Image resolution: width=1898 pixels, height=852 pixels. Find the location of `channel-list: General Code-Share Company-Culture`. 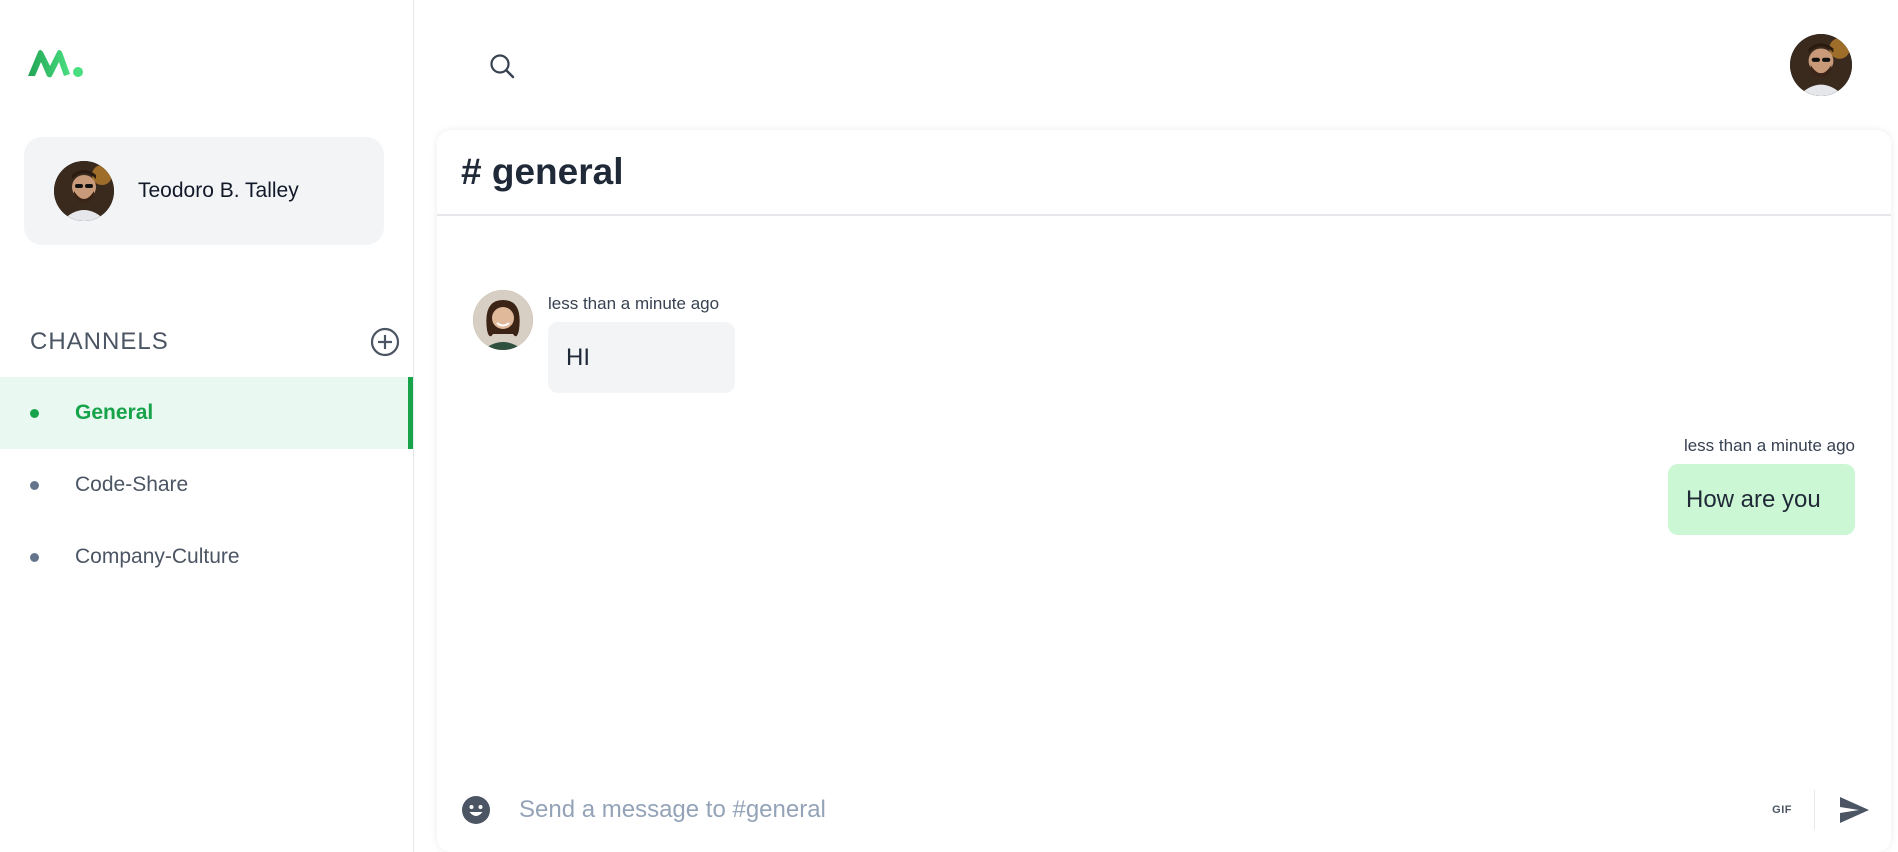

channel-list: General Code-Share Company-Culture is located at coordinates (206, 485).